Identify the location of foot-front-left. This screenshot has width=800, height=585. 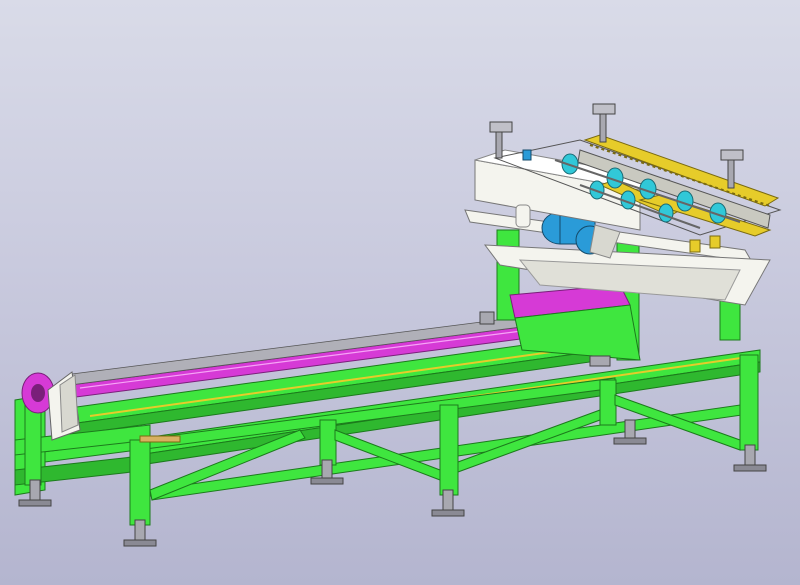
(140, 533).